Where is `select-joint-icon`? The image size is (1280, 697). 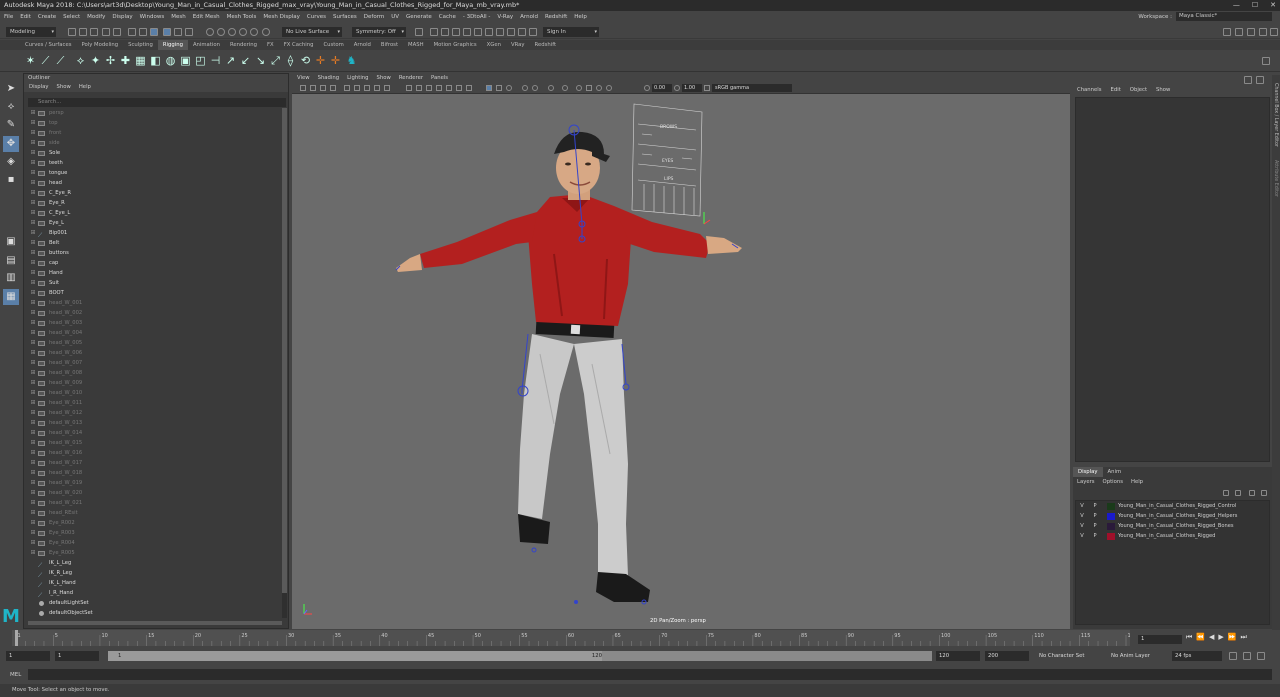
select-joint-icon is located at coordinates (178, 32).